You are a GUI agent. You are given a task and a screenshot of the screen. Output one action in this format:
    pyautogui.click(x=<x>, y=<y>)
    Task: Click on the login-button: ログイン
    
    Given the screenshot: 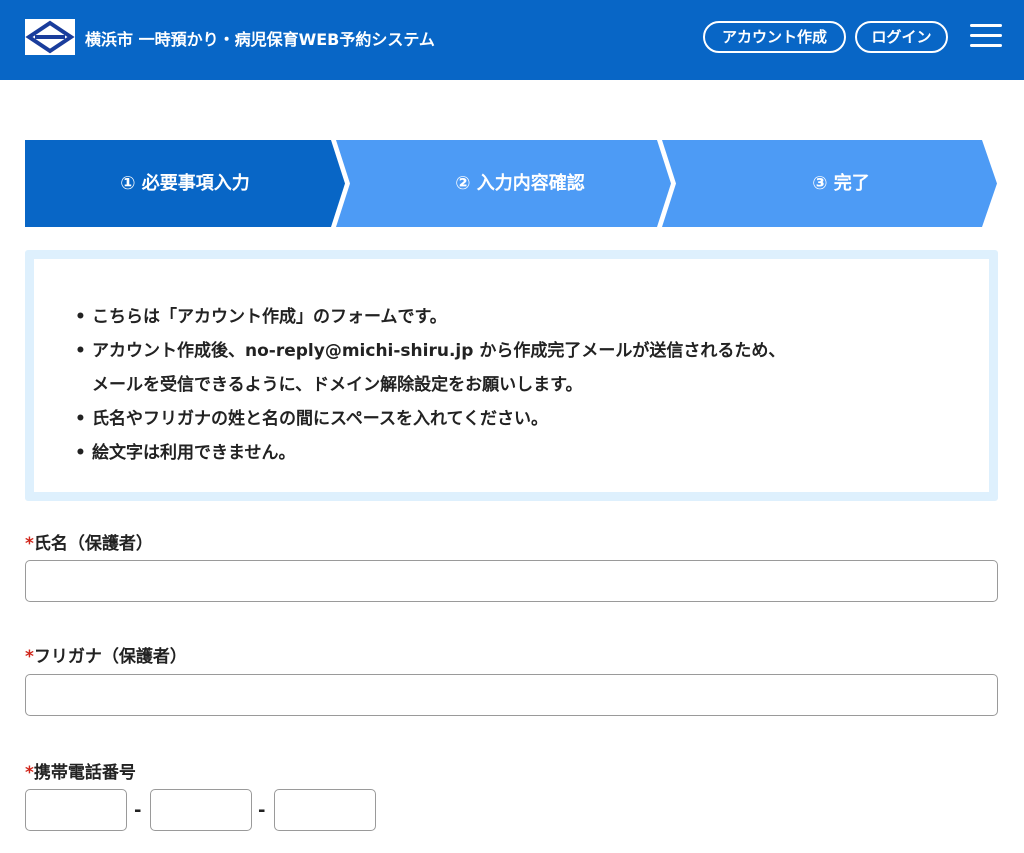 What is the action you would take?
    pyautogui.click(x=901, y=37)
    